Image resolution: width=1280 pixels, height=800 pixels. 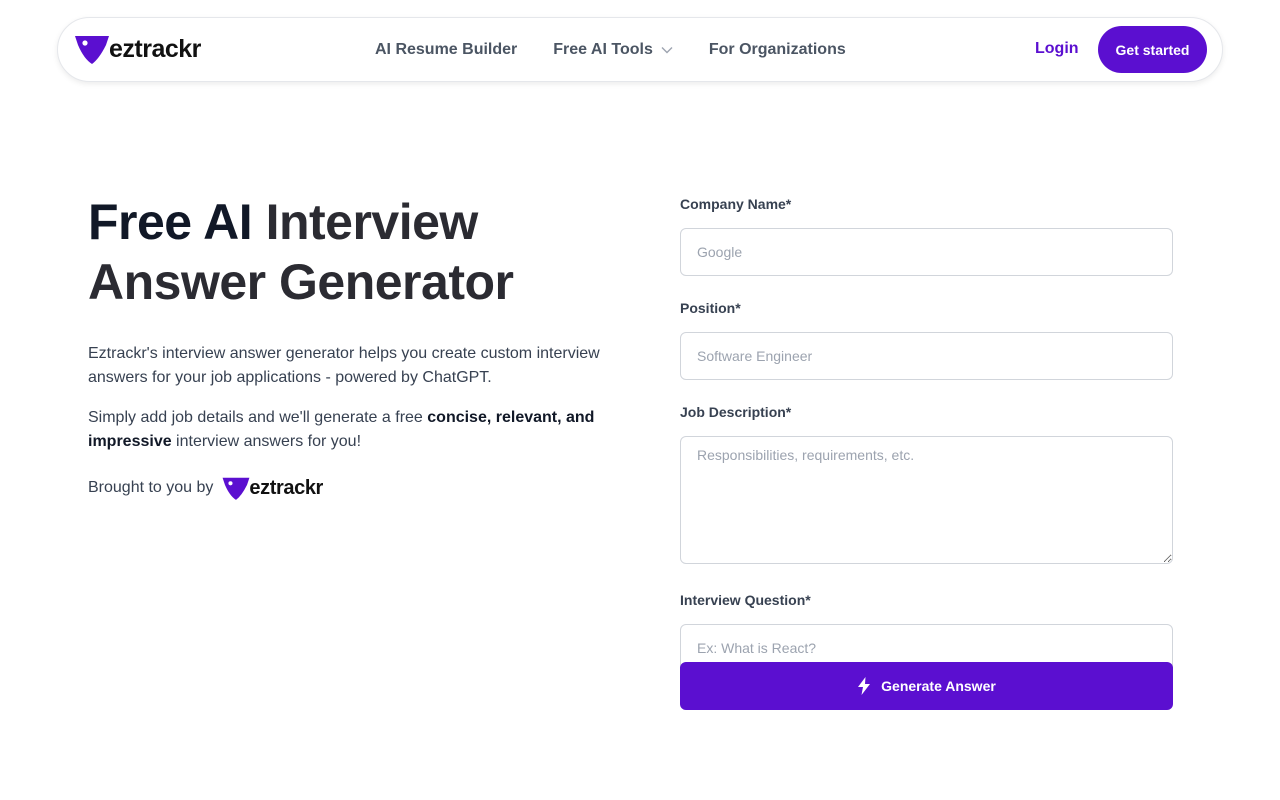 What do you see at coordinates (1152, 49) in the screenshot?
I see `get-started-button: Get started` at bounding box center [1152, 49].